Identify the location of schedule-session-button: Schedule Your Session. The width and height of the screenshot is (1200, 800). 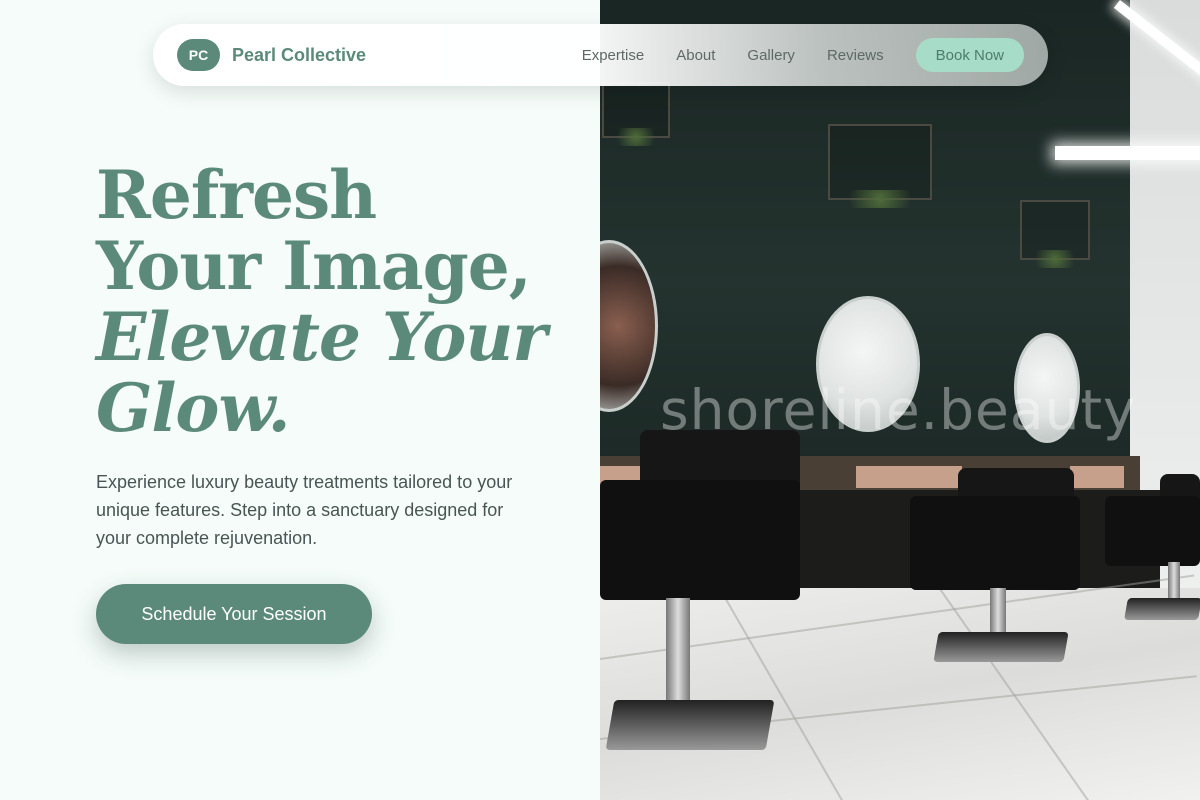
(234, 614).